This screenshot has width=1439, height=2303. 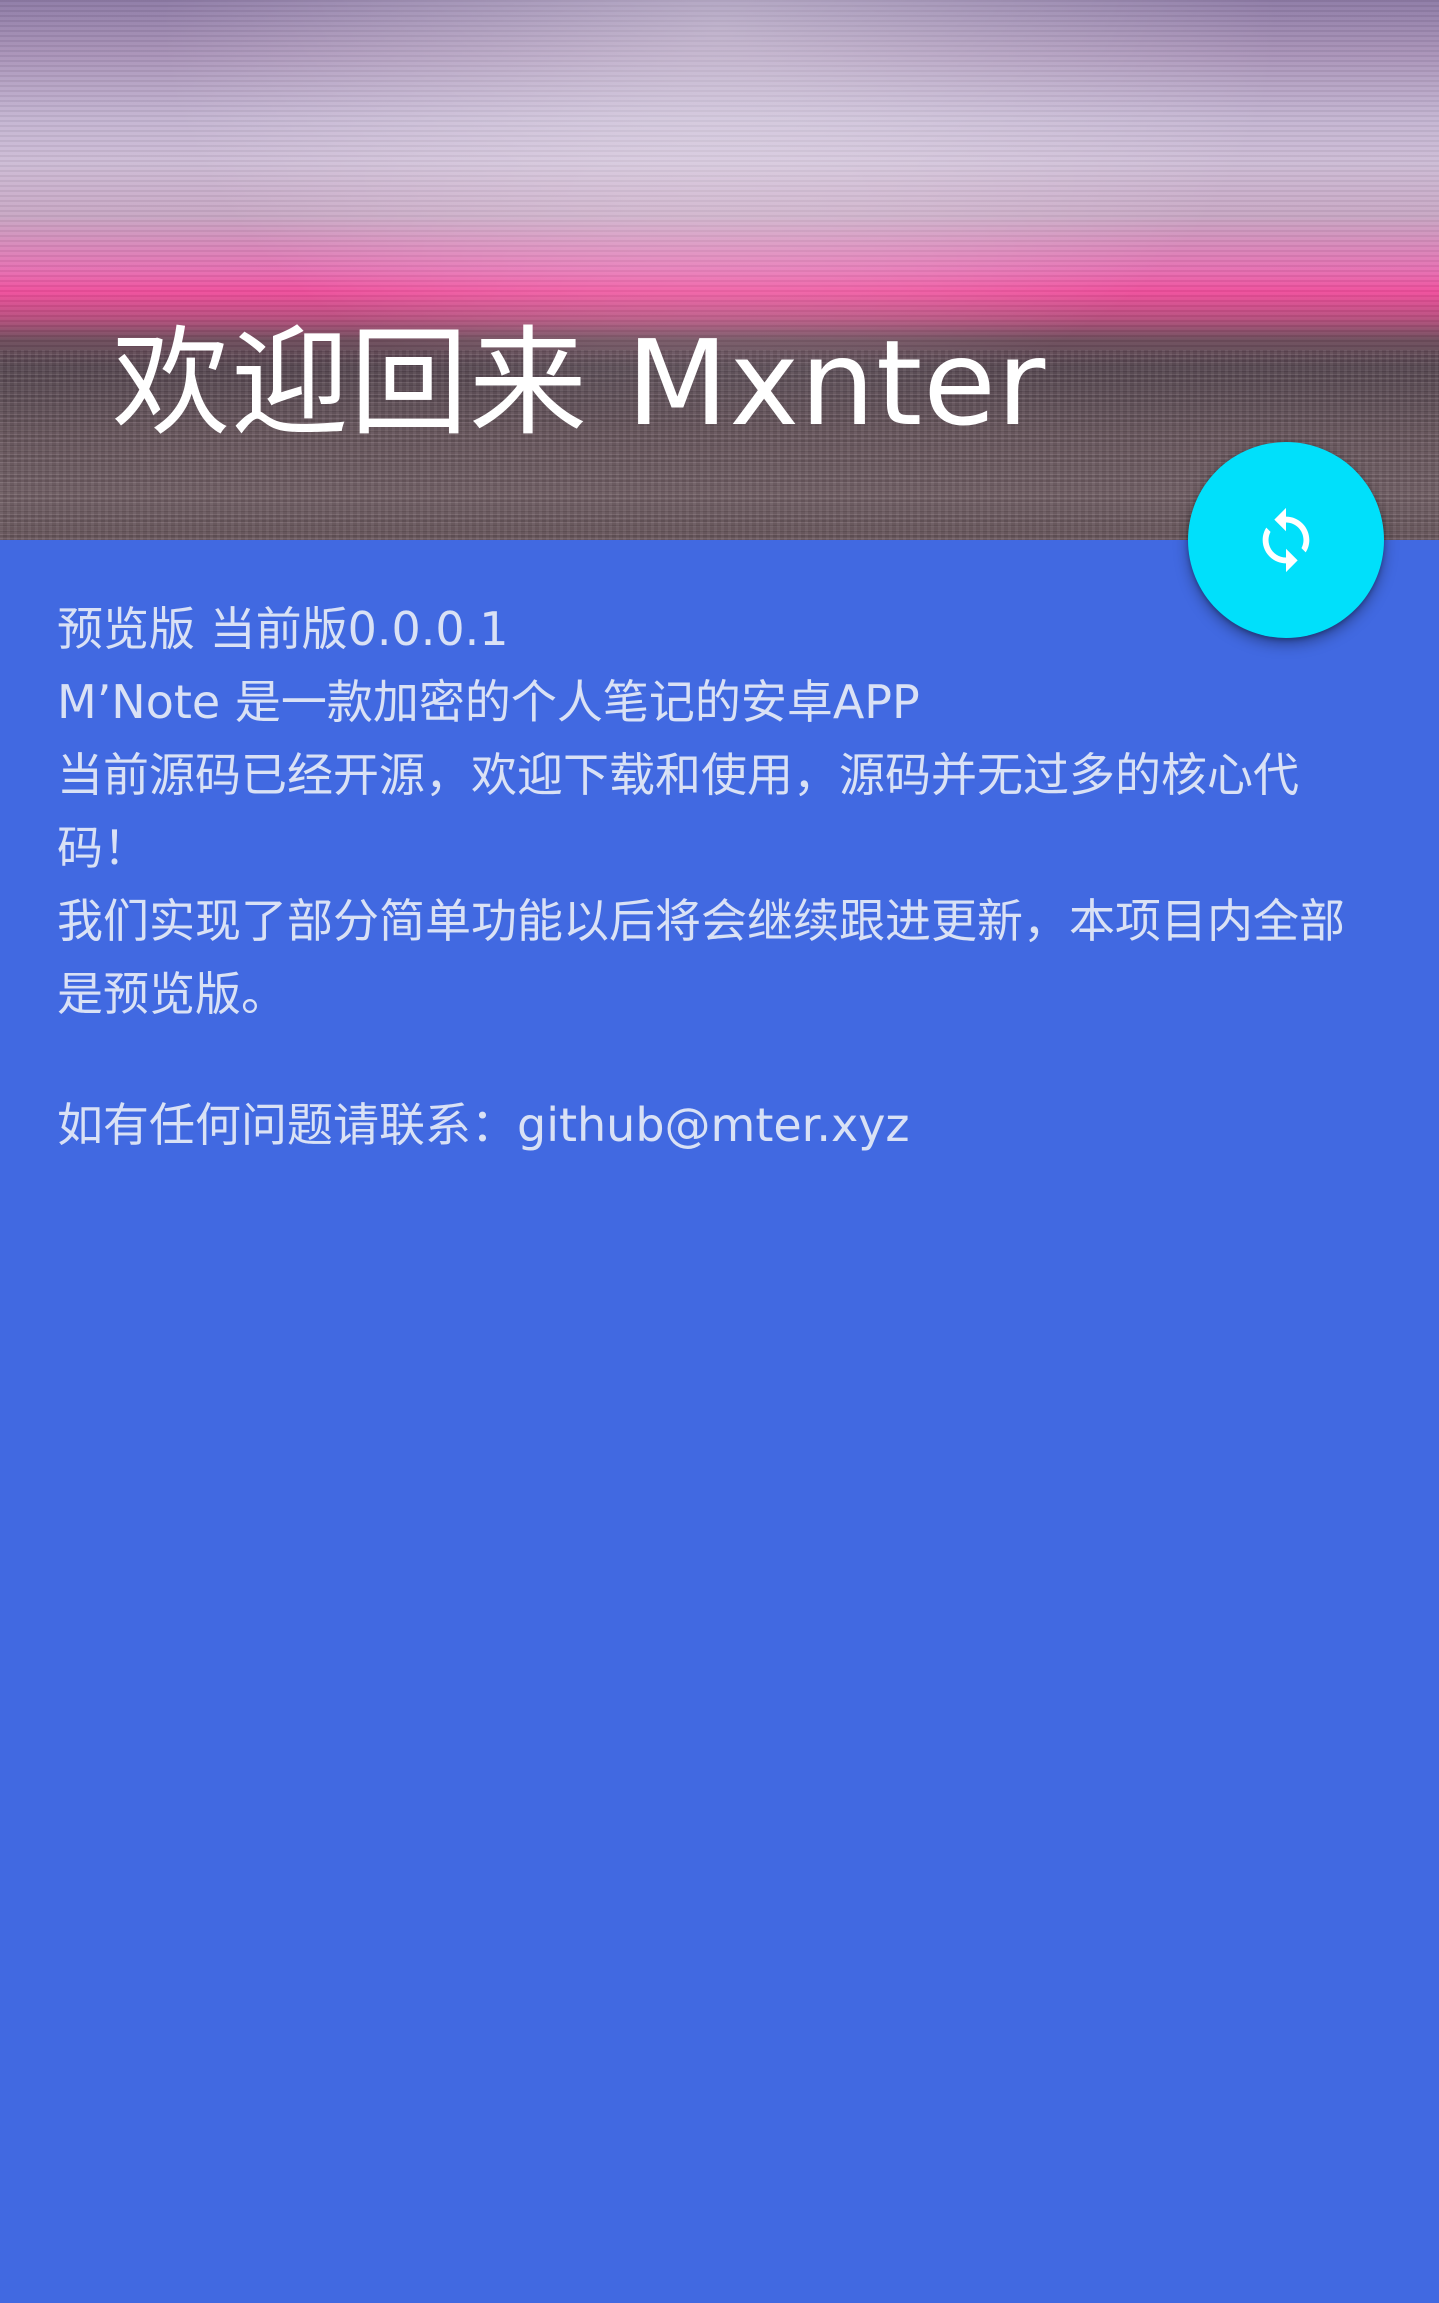 What do you see at coordinates (678, 811) in the screenshot?
I see `open-source-text: 当前源码已经开源，欢迎下载和使用，源码并无过多的核心代码！` at bounding box center [678, 811].